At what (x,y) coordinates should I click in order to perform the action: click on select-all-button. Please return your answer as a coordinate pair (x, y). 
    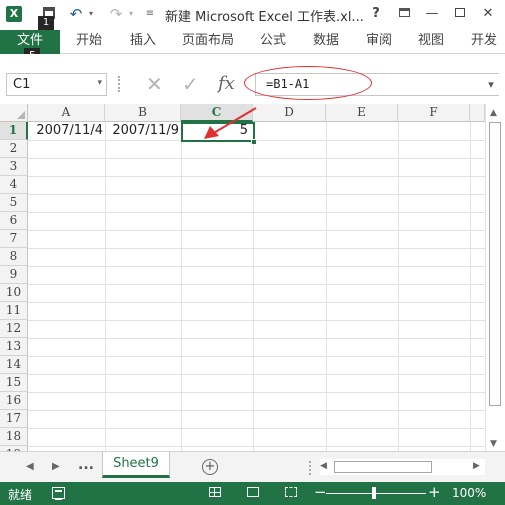
    Looking at the image, I should click on (14, 113).